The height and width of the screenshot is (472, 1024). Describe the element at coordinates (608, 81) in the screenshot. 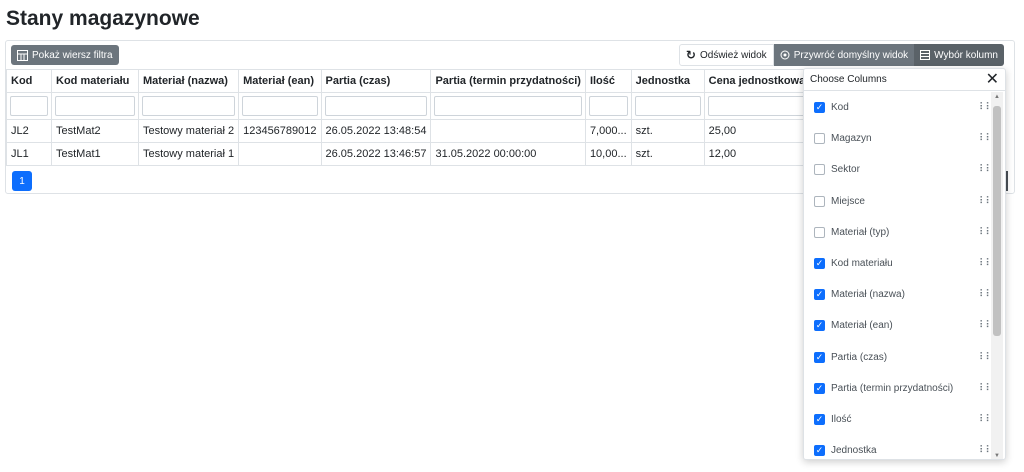

I see `column-header: Ilość` at that location.